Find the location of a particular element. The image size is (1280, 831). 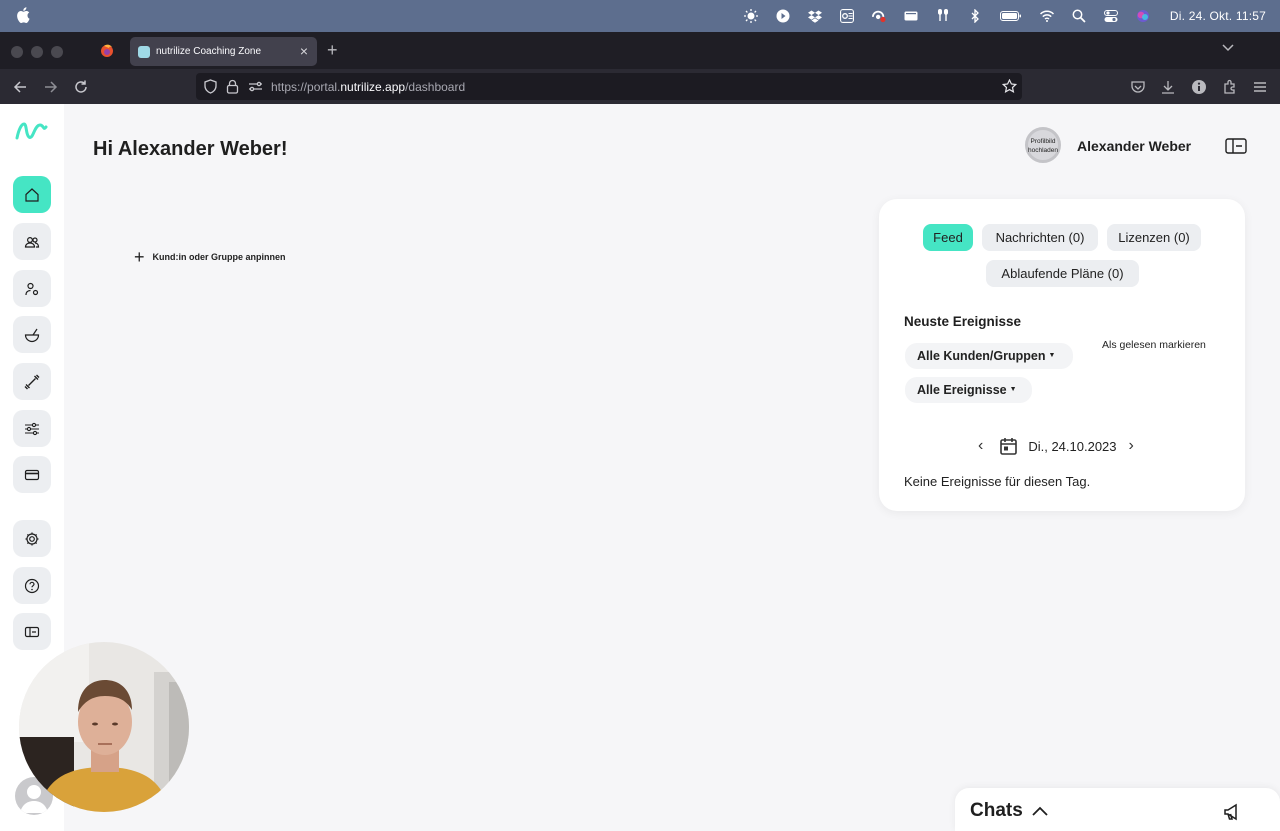

zoom-window-button is located at coordinates (57, 52).